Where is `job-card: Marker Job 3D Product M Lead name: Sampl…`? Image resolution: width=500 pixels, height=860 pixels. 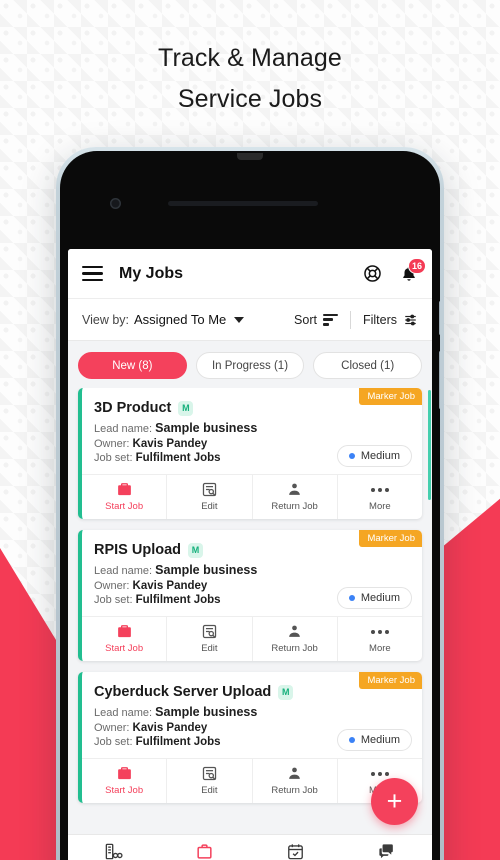 job-card: Marker Job 3D Product M Lead name: Sampl… is located at coordinates (250, 453).